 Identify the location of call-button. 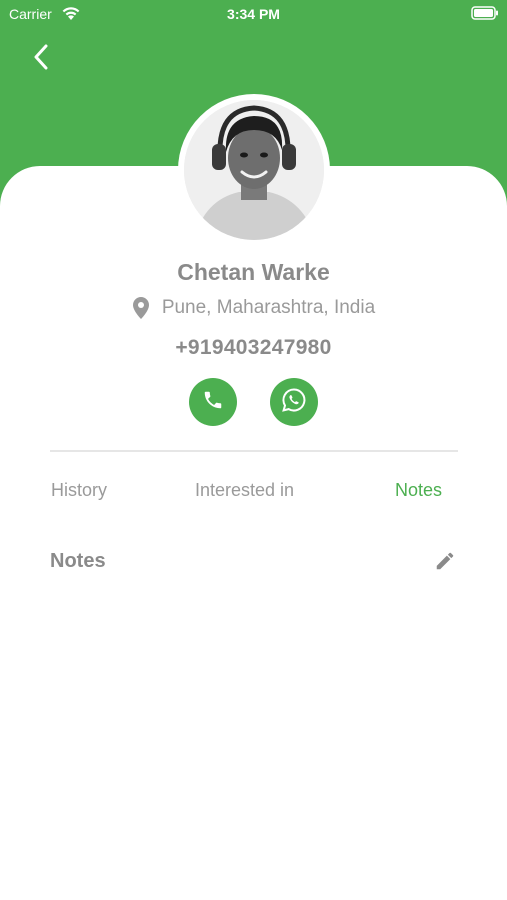
(213, 402).